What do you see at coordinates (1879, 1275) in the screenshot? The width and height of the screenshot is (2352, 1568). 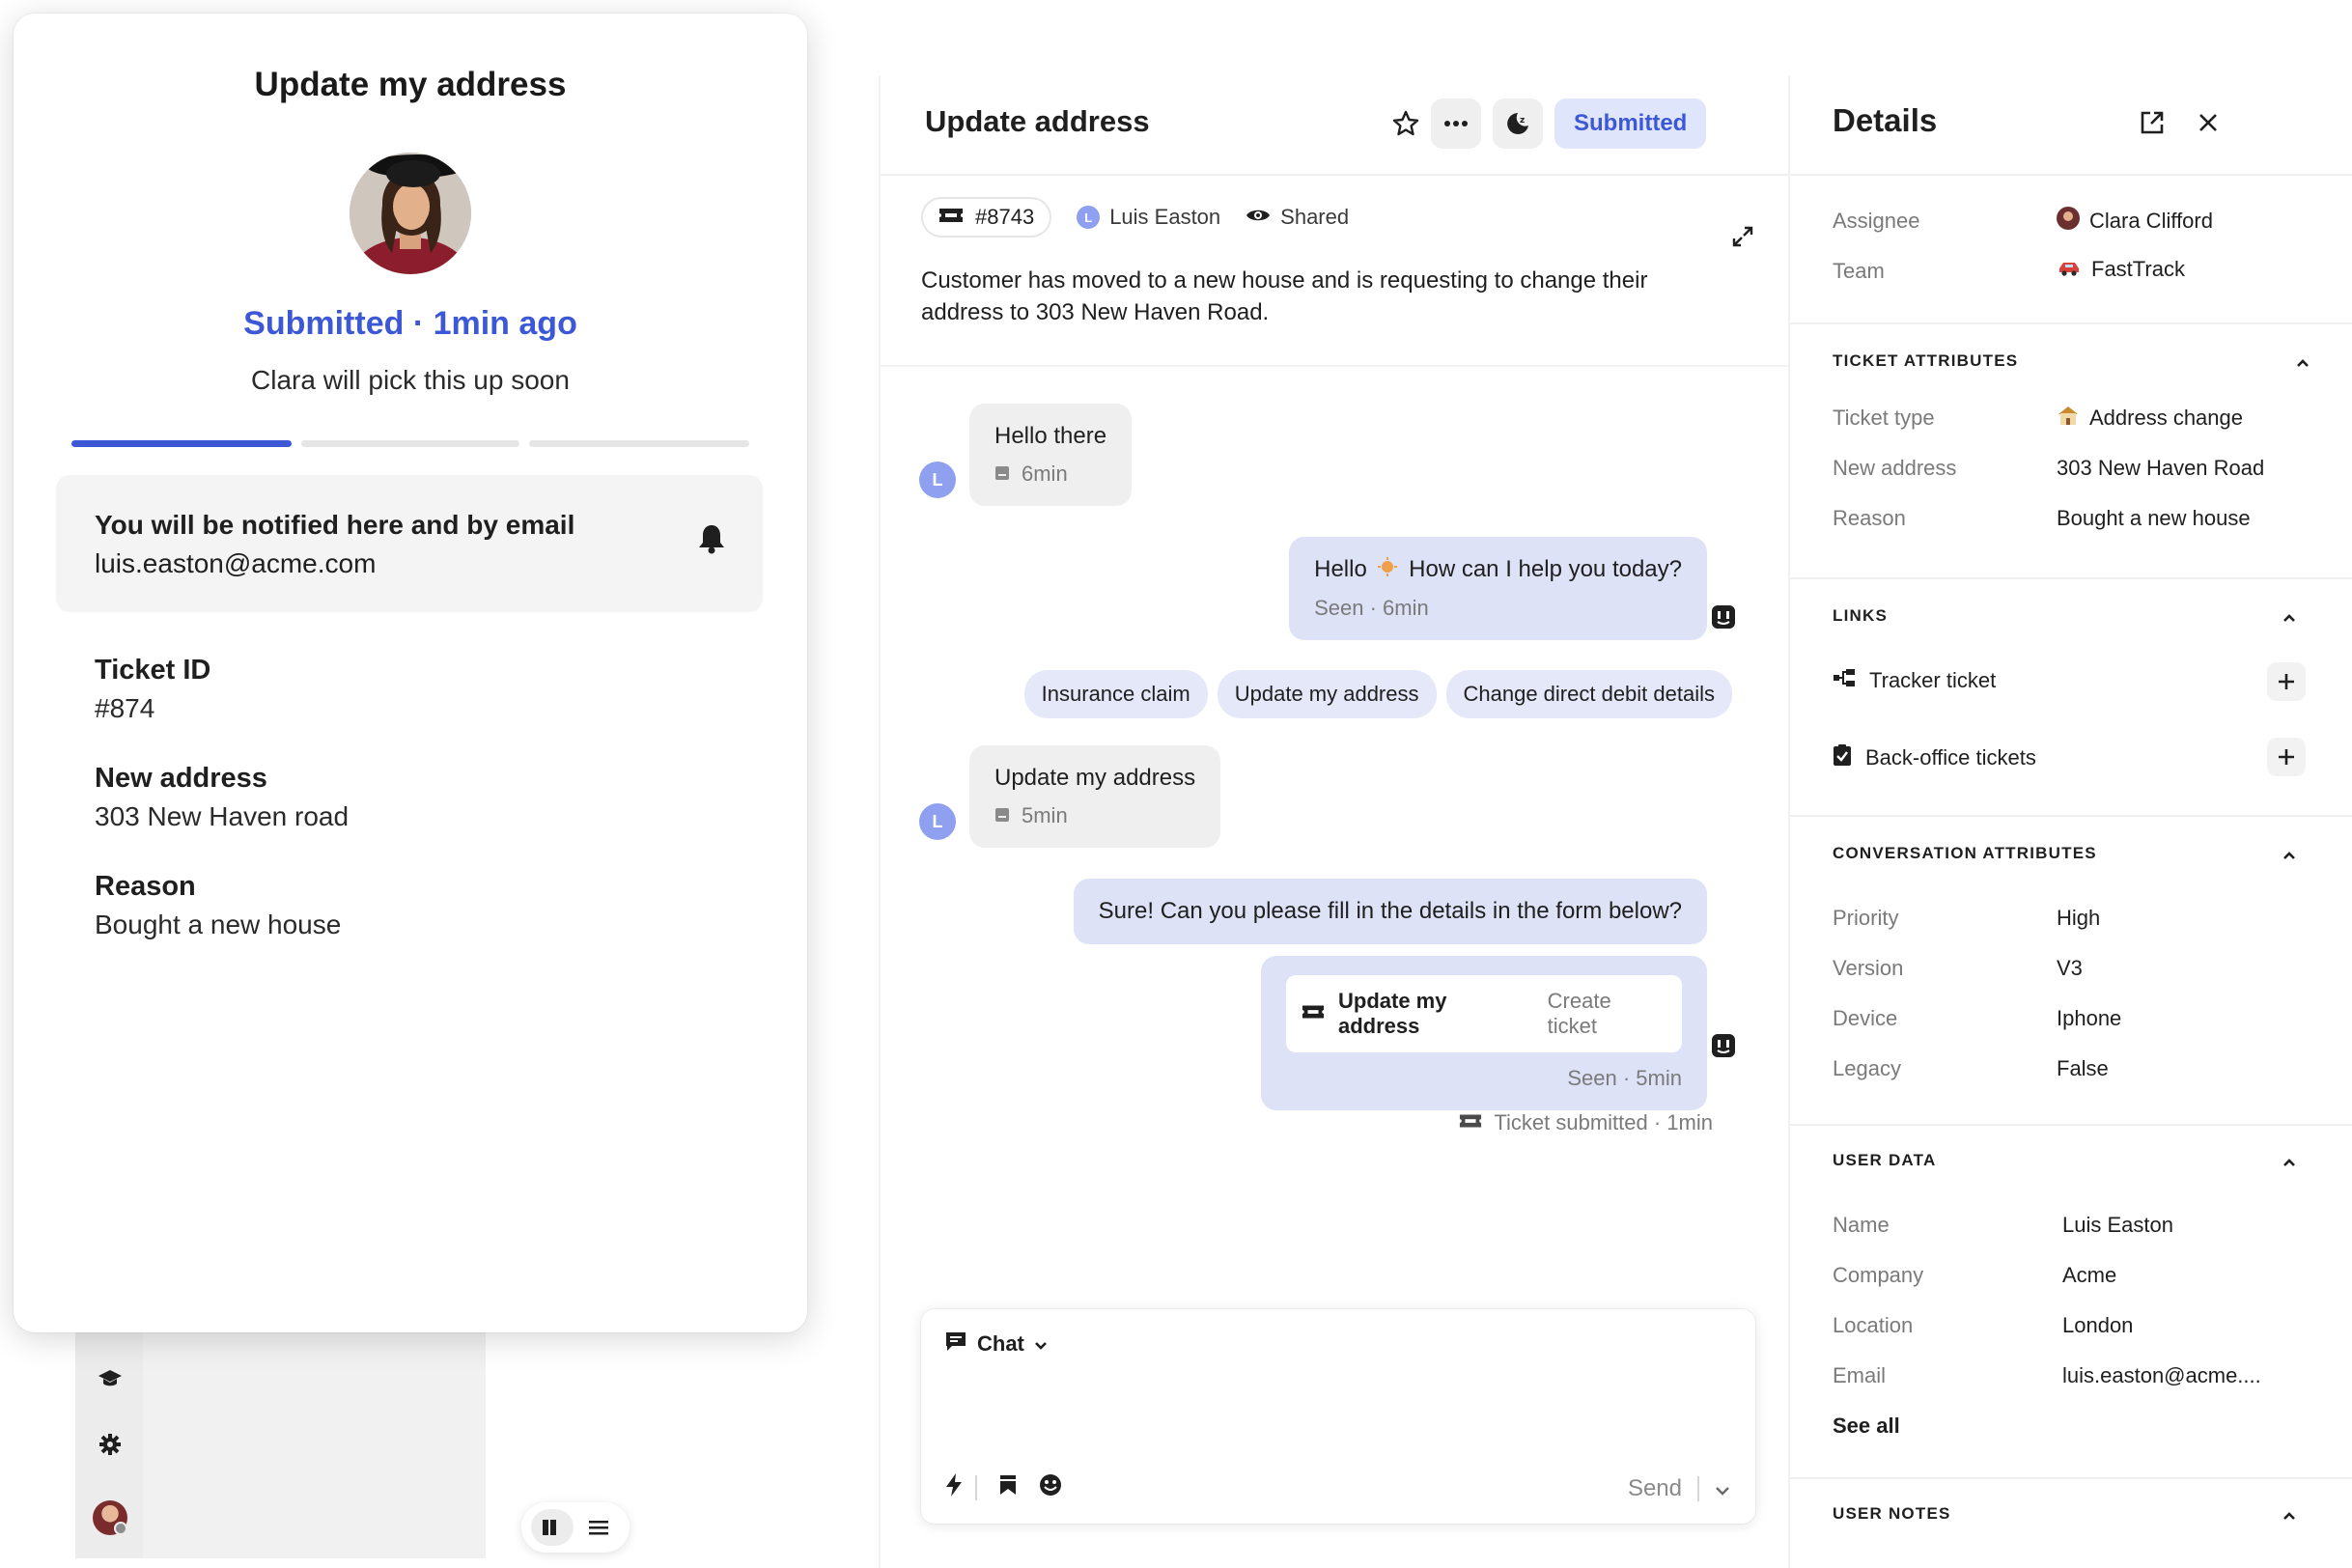 I see `user-data-label: Company` at bounding box center [1879, 1275].